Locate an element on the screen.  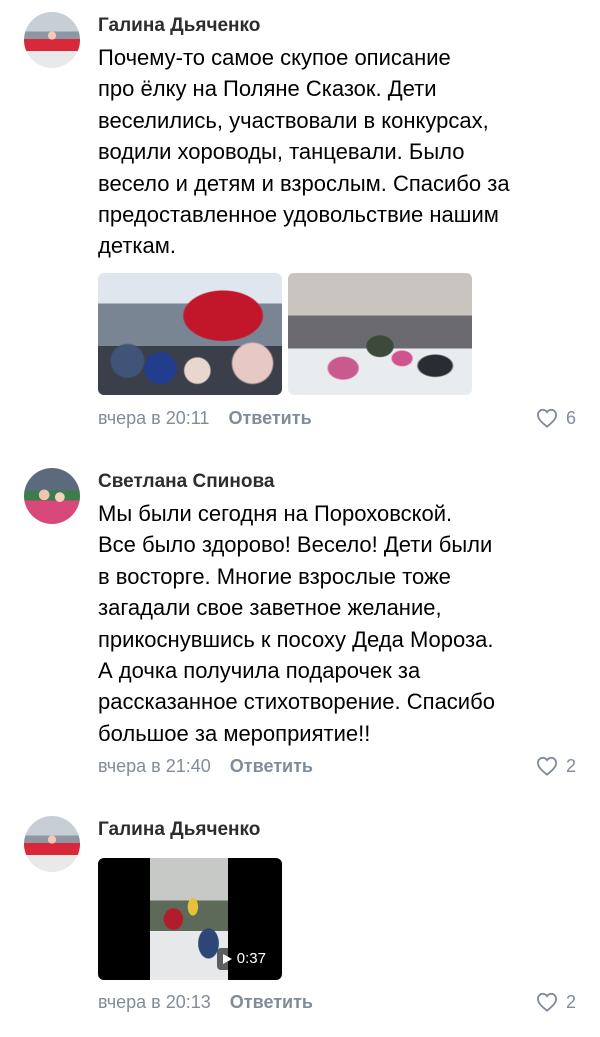
comment-text-line: загадали свое заветное желание, is located at coordinates (270, 608).